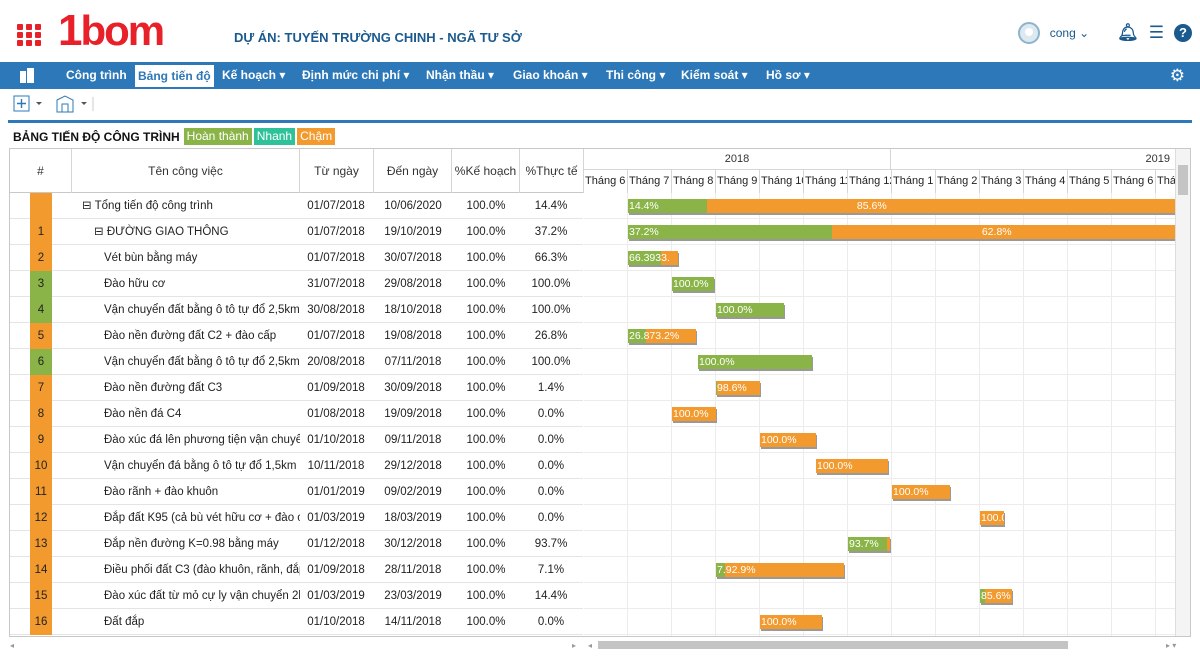  I want to click on gantt-bar: 37.2% 62.8%, so click(902, 232).